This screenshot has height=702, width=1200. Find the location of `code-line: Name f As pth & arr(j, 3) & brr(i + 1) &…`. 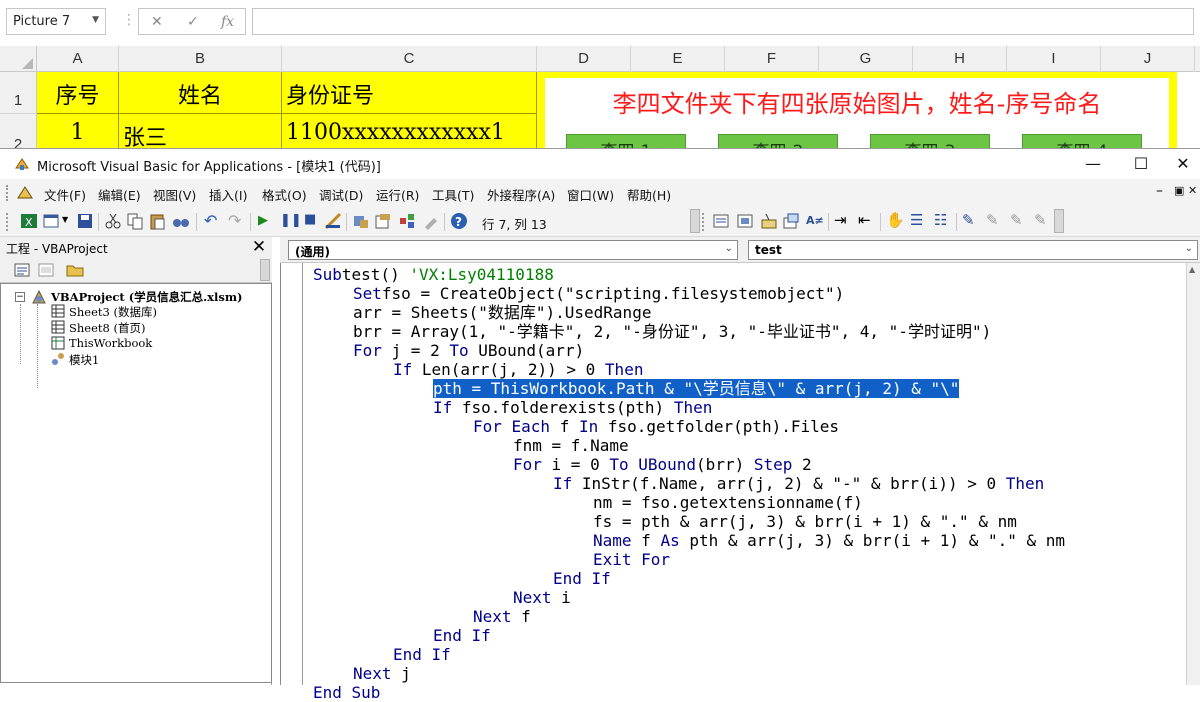

code-line: Name f As pth & arr(j, 3) & brr(i + 1) &… is located at coordinates (829, 540).